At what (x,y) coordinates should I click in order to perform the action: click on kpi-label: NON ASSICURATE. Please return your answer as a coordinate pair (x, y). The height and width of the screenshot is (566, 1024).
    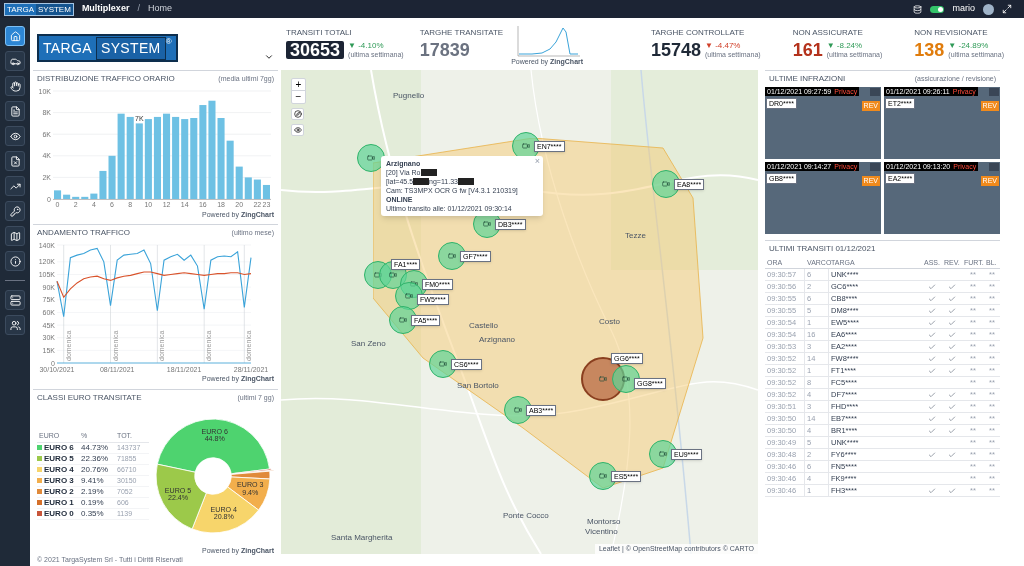
    Looking at the image, I should click on (828, 33).